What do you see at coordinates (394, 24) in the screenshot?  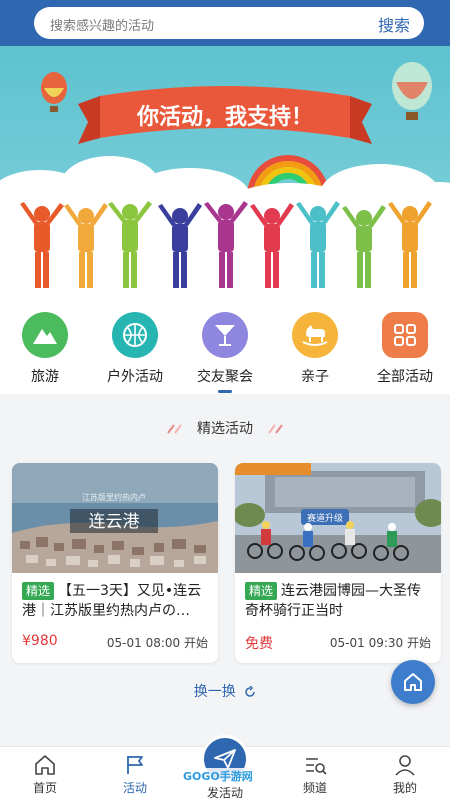 I see `search-button: 搜索` at bounding box center [394, 24].